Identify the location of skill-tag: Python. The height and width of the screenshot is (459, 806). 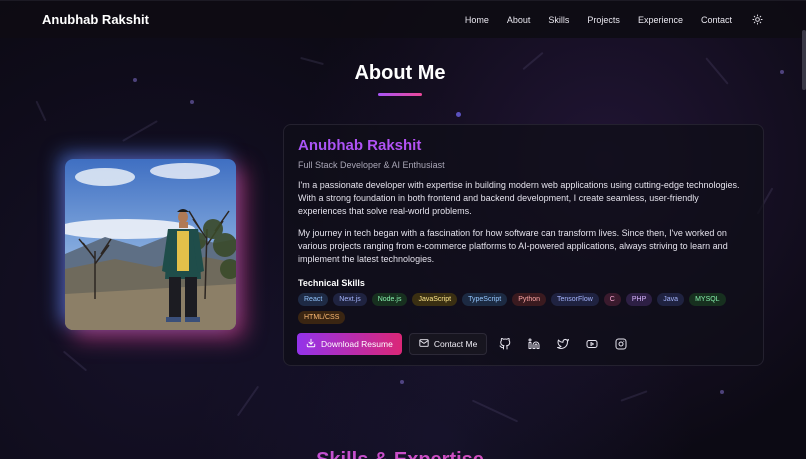
(529, 299).